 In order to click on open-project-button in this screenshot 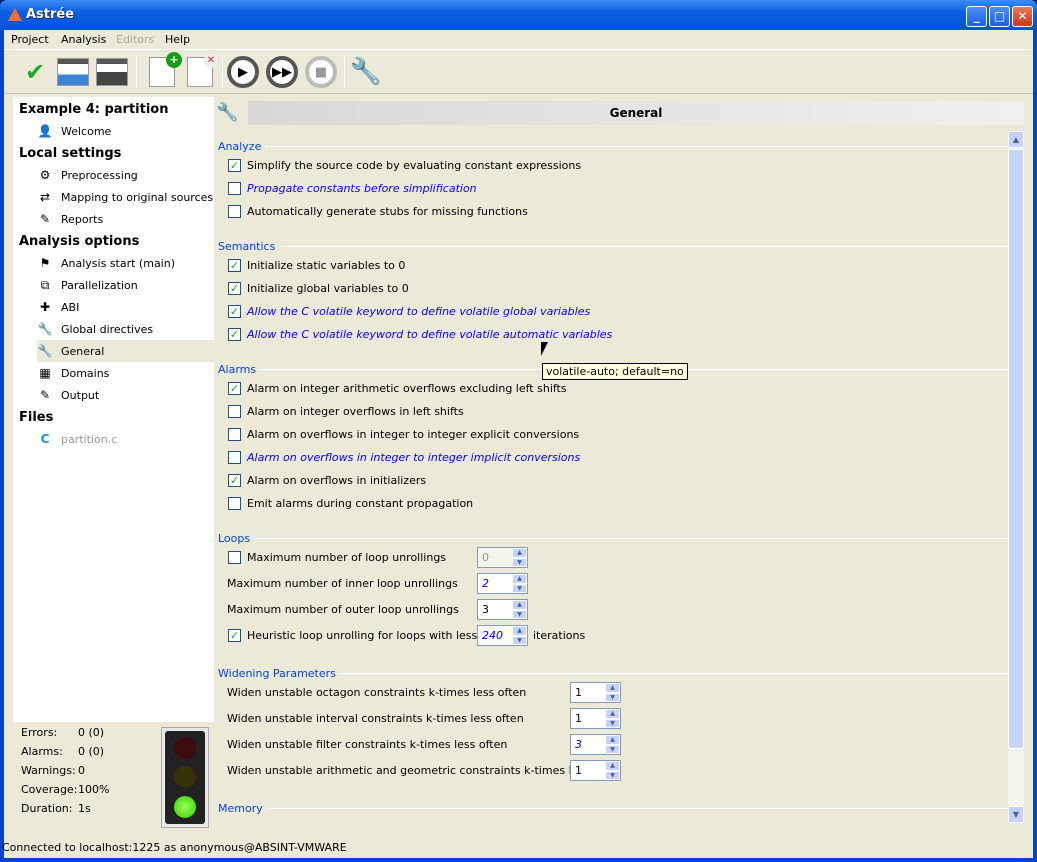, I will do `click(73, 72)`.